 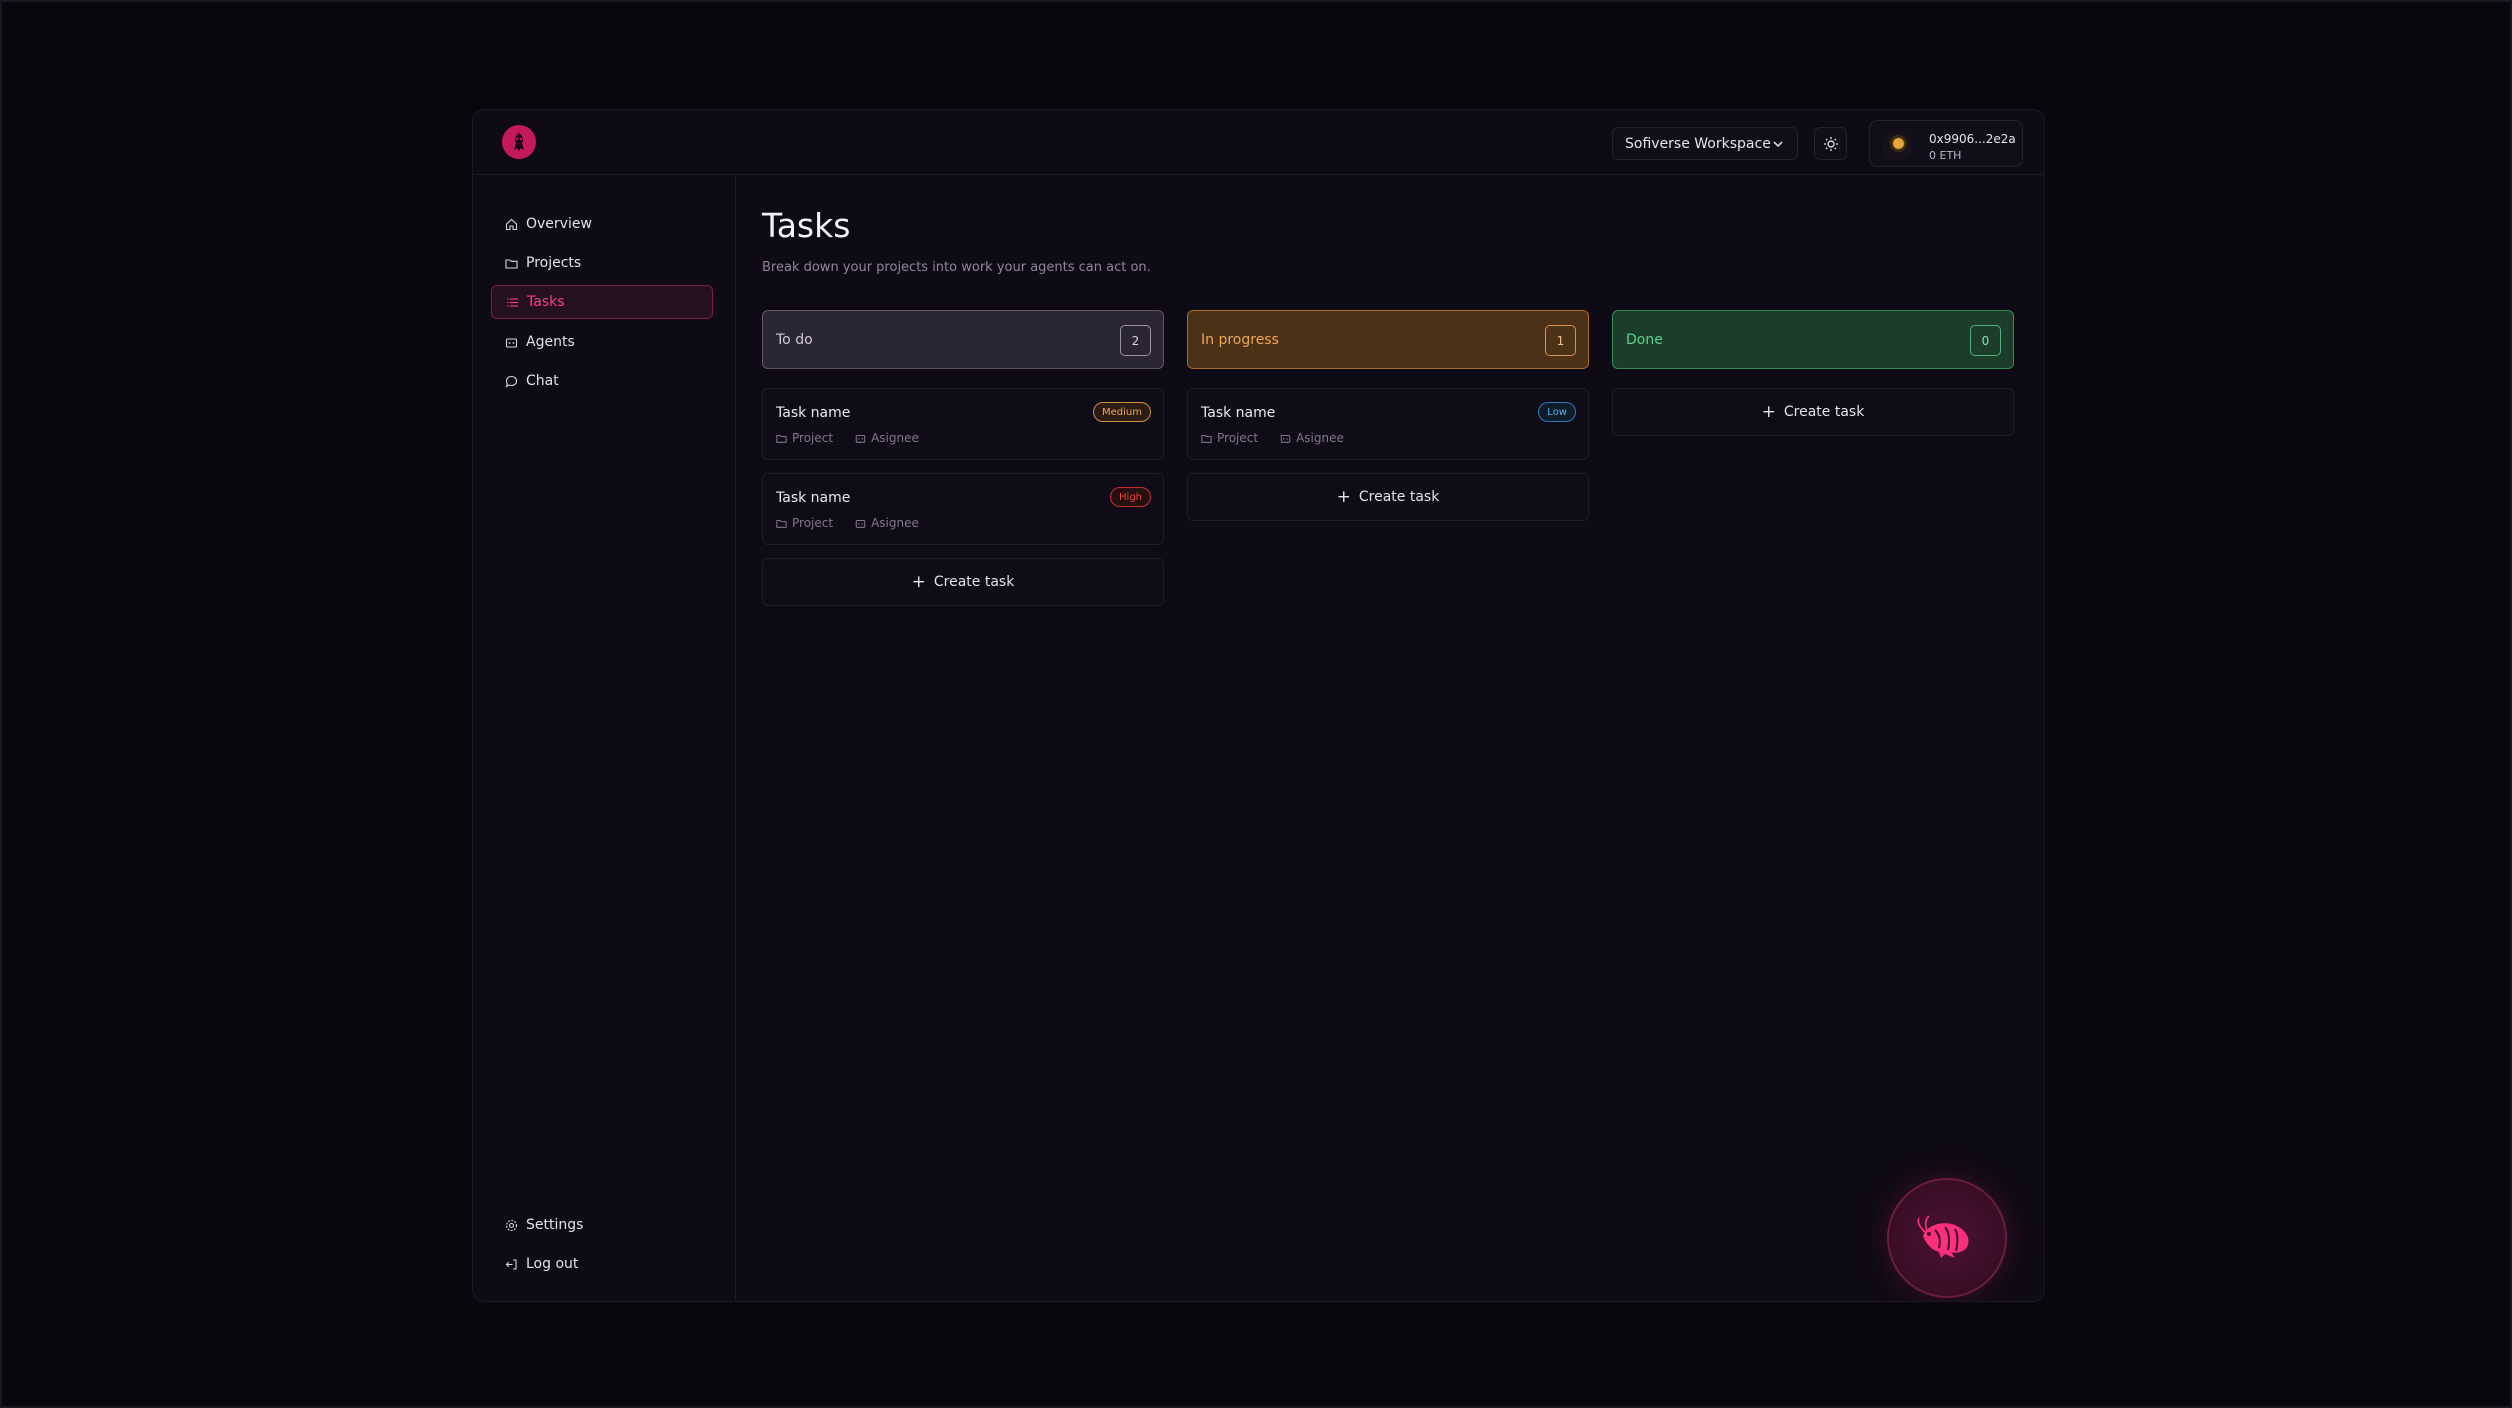 I want to click on home-icon, so click(x=511, y=224).